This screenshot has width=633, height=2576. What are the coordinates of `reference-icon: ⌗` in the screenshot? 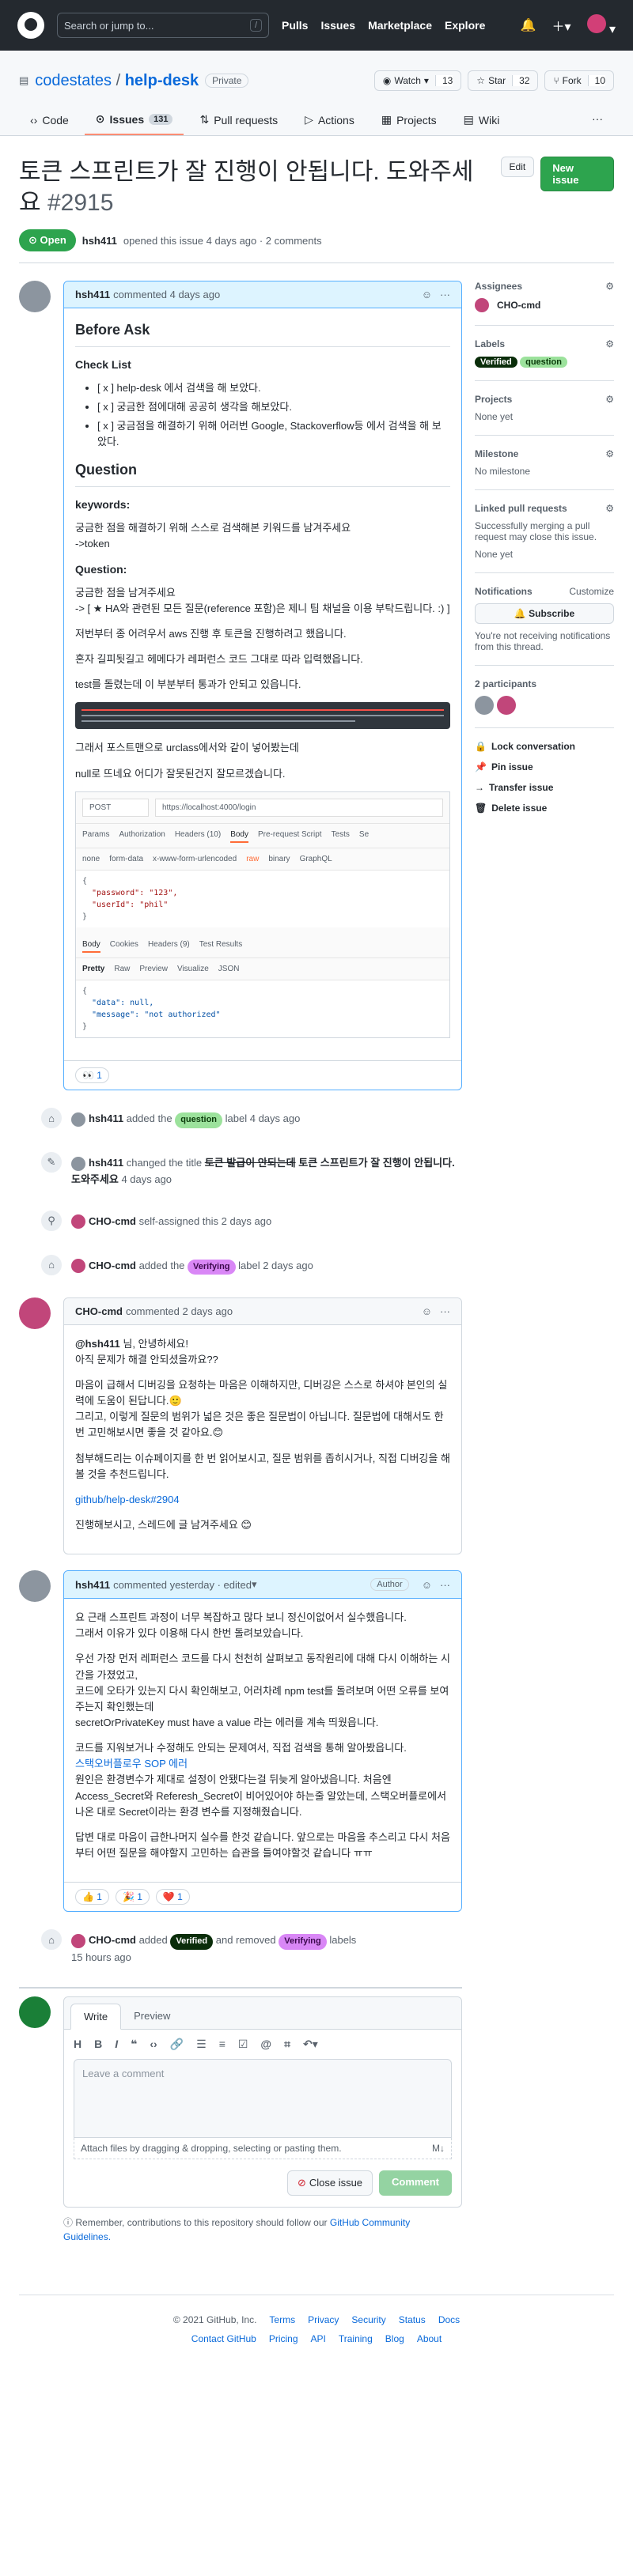 It's located at (287, 2044).